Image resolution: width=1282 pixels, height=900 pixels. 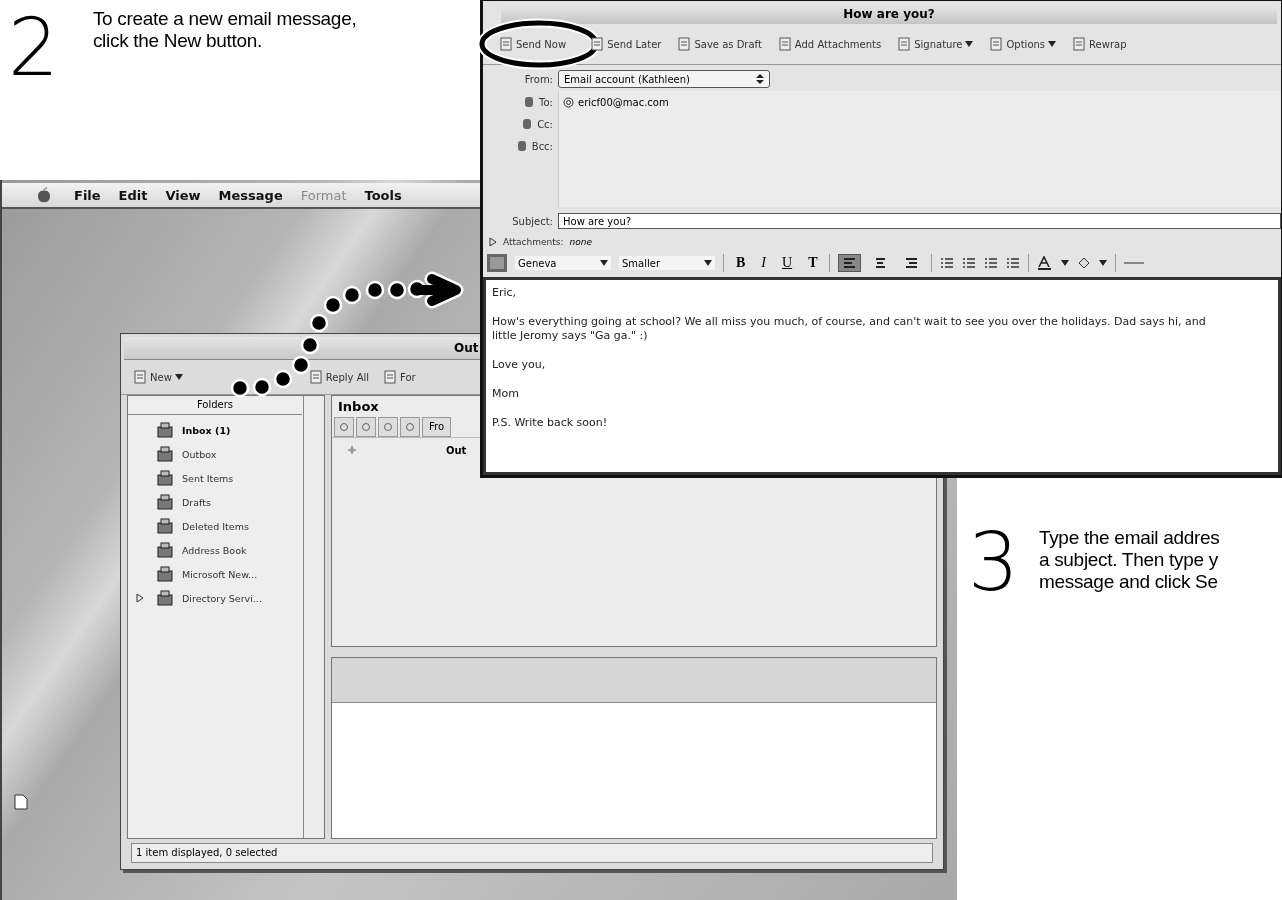 What do you see at coordinates (546, 102) in the screenshot?
I see `field-label: To:` at bounding box center [546, 102].